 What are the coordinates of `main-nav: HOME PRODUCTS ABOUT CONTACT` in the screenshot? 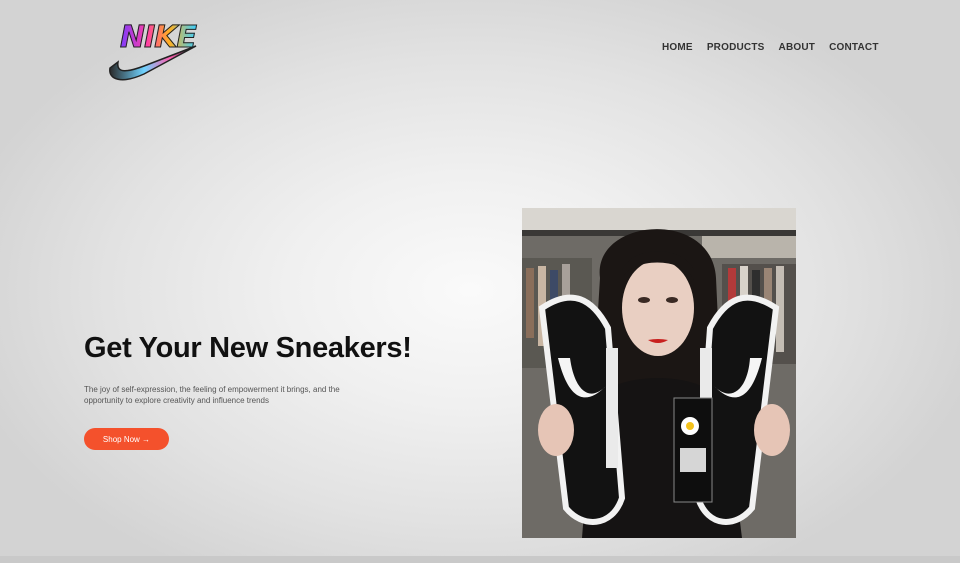 It's located at (777, 47).